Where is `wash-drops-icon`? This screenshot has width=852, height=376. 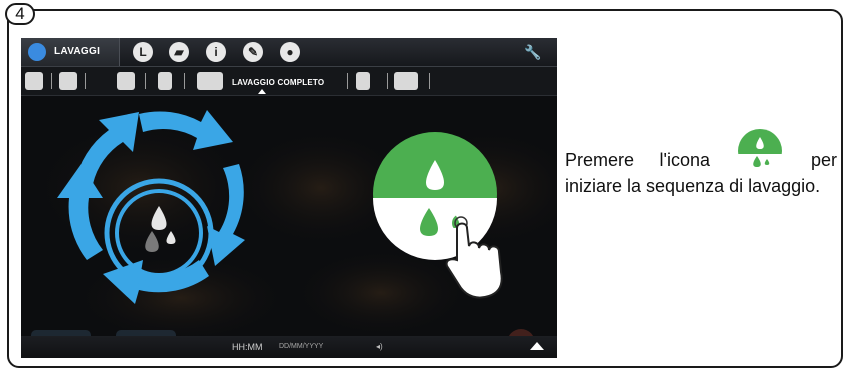 wash-drops-icon is located at coordinates (159, 233).